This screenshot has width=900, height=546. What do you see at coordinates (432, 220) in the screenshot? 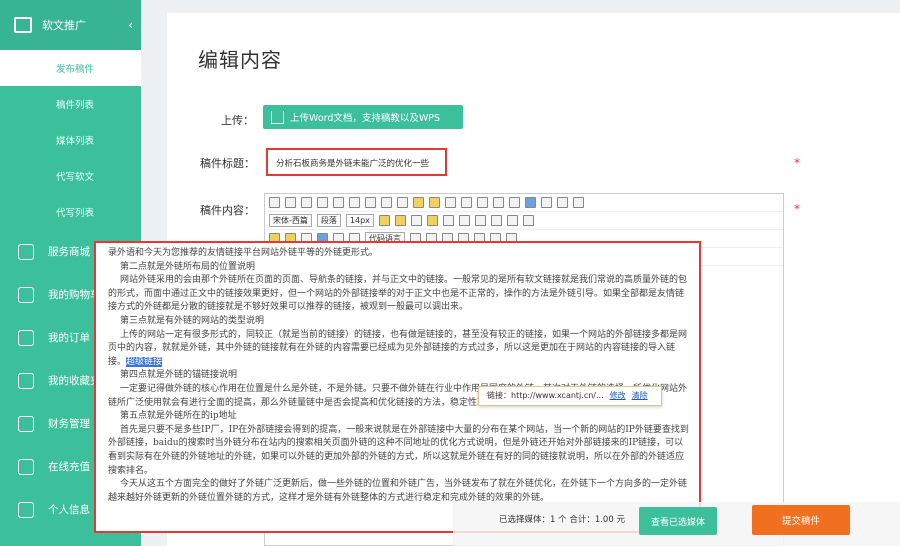
I see `align-left-icon` at bounding box center [432, 220].